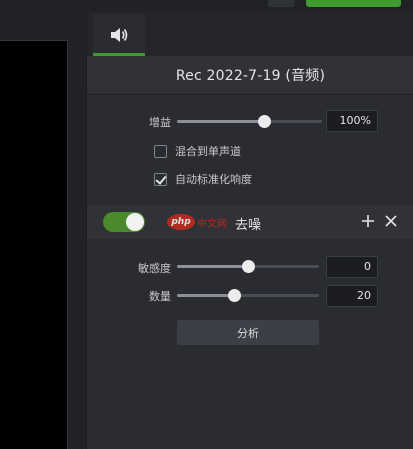 The height and width of the screenshot is (449, 413). What do you see at coordinates (135, 222) in the screenshot?
I see `toggle-knob` at bounding box center [135, 222].